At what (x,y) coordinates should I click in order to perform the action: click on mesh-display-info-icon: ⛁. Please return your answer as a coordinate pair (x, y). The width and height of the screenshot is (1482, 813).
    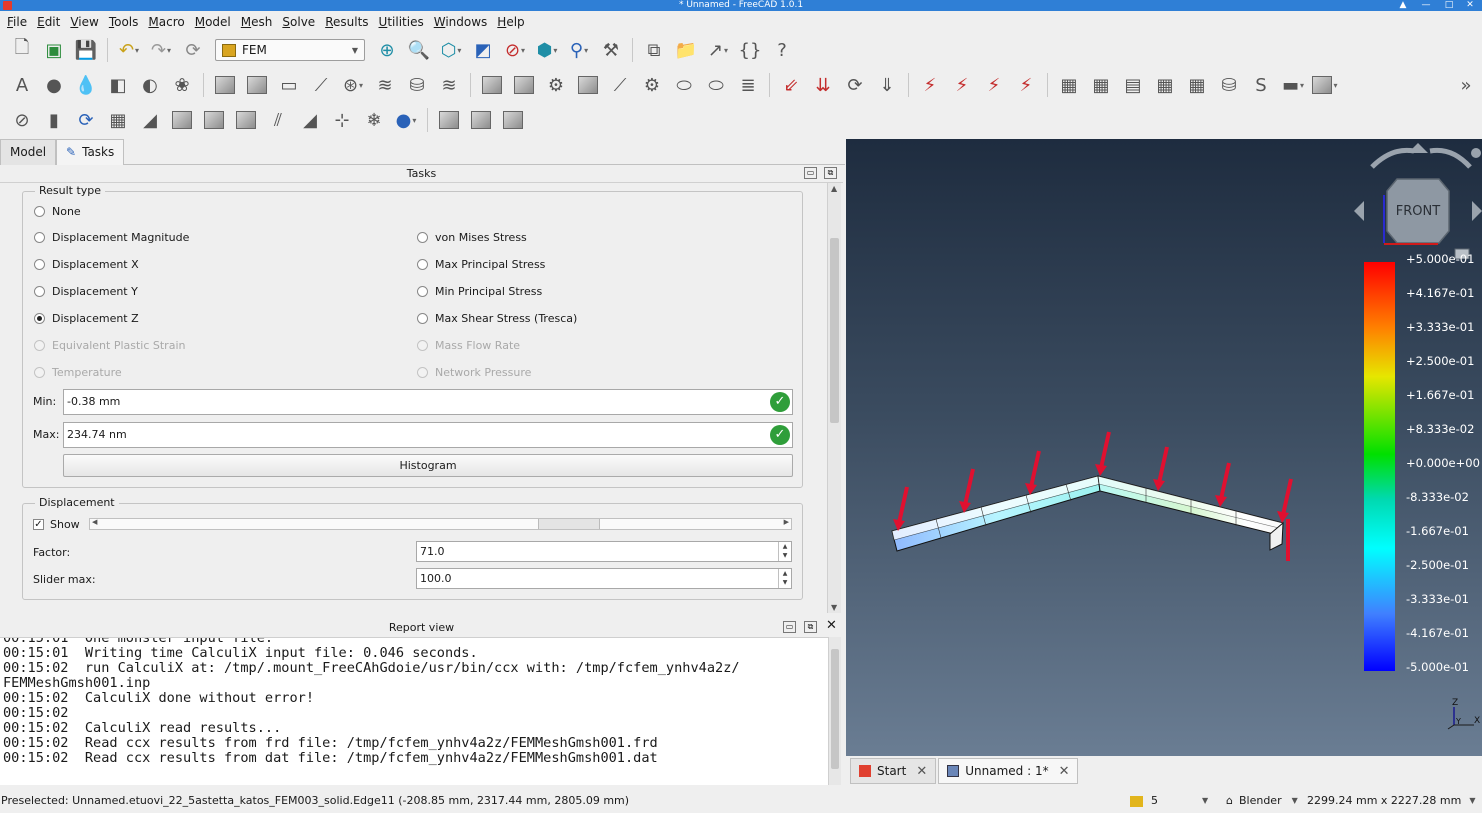
    Looking at the image, I should click on (1229, 85).